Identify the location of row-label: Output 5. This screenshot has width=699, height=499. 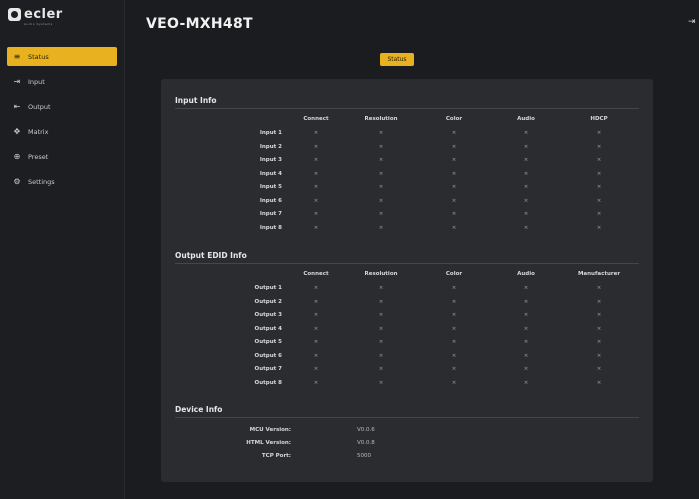
(268, 342).